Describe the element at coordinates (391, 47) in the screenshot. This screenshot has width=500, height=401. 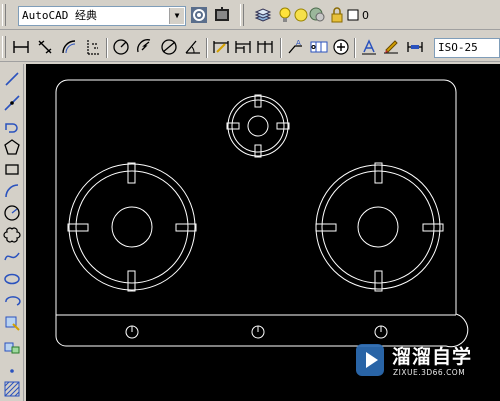
I see `dimension-text-edit-icon` at that location.